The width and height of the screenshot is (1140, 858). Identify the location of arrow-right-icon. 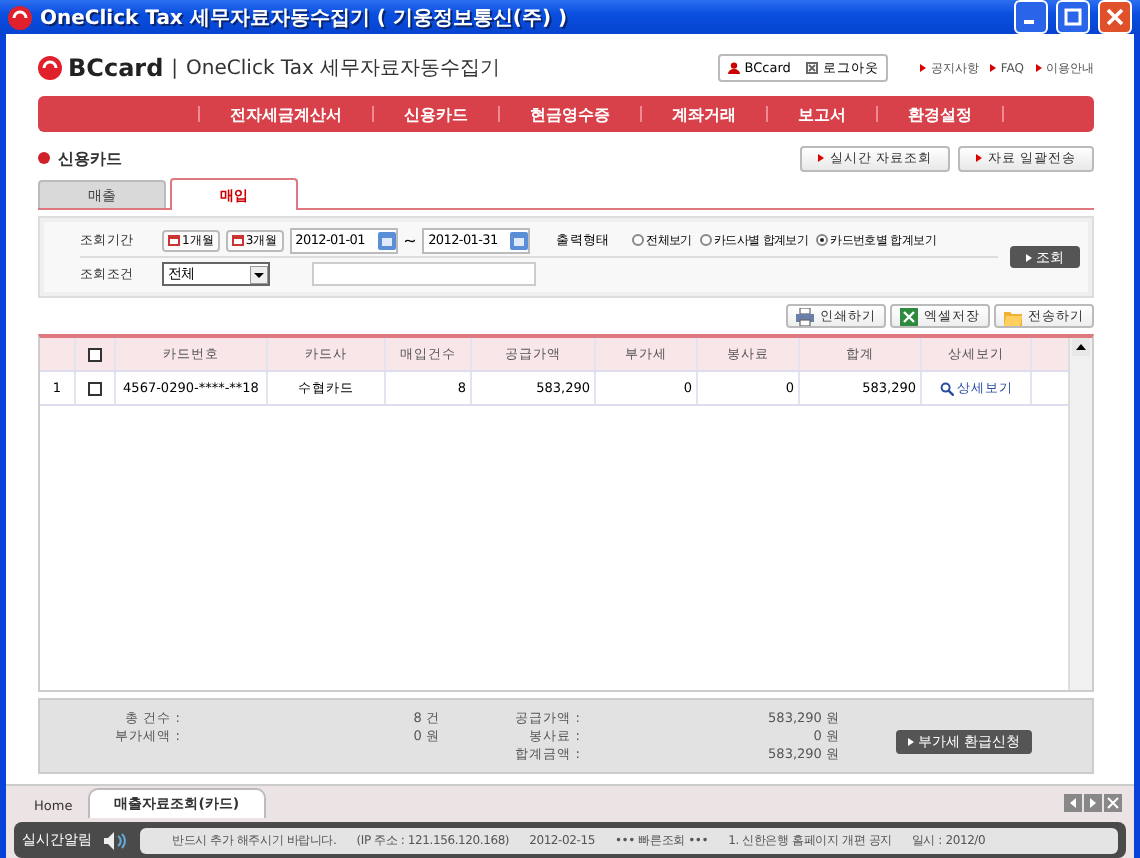
(1093, 802).